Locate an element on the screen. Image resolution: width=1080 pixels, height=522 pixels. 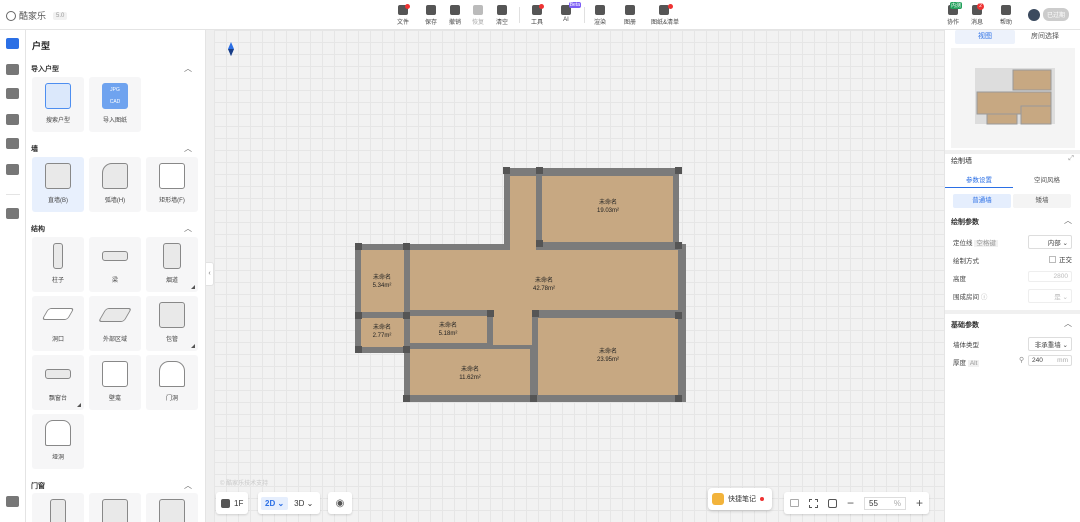
normal-wall-toggle: 普通墙 is located at coordinates (982, 201).